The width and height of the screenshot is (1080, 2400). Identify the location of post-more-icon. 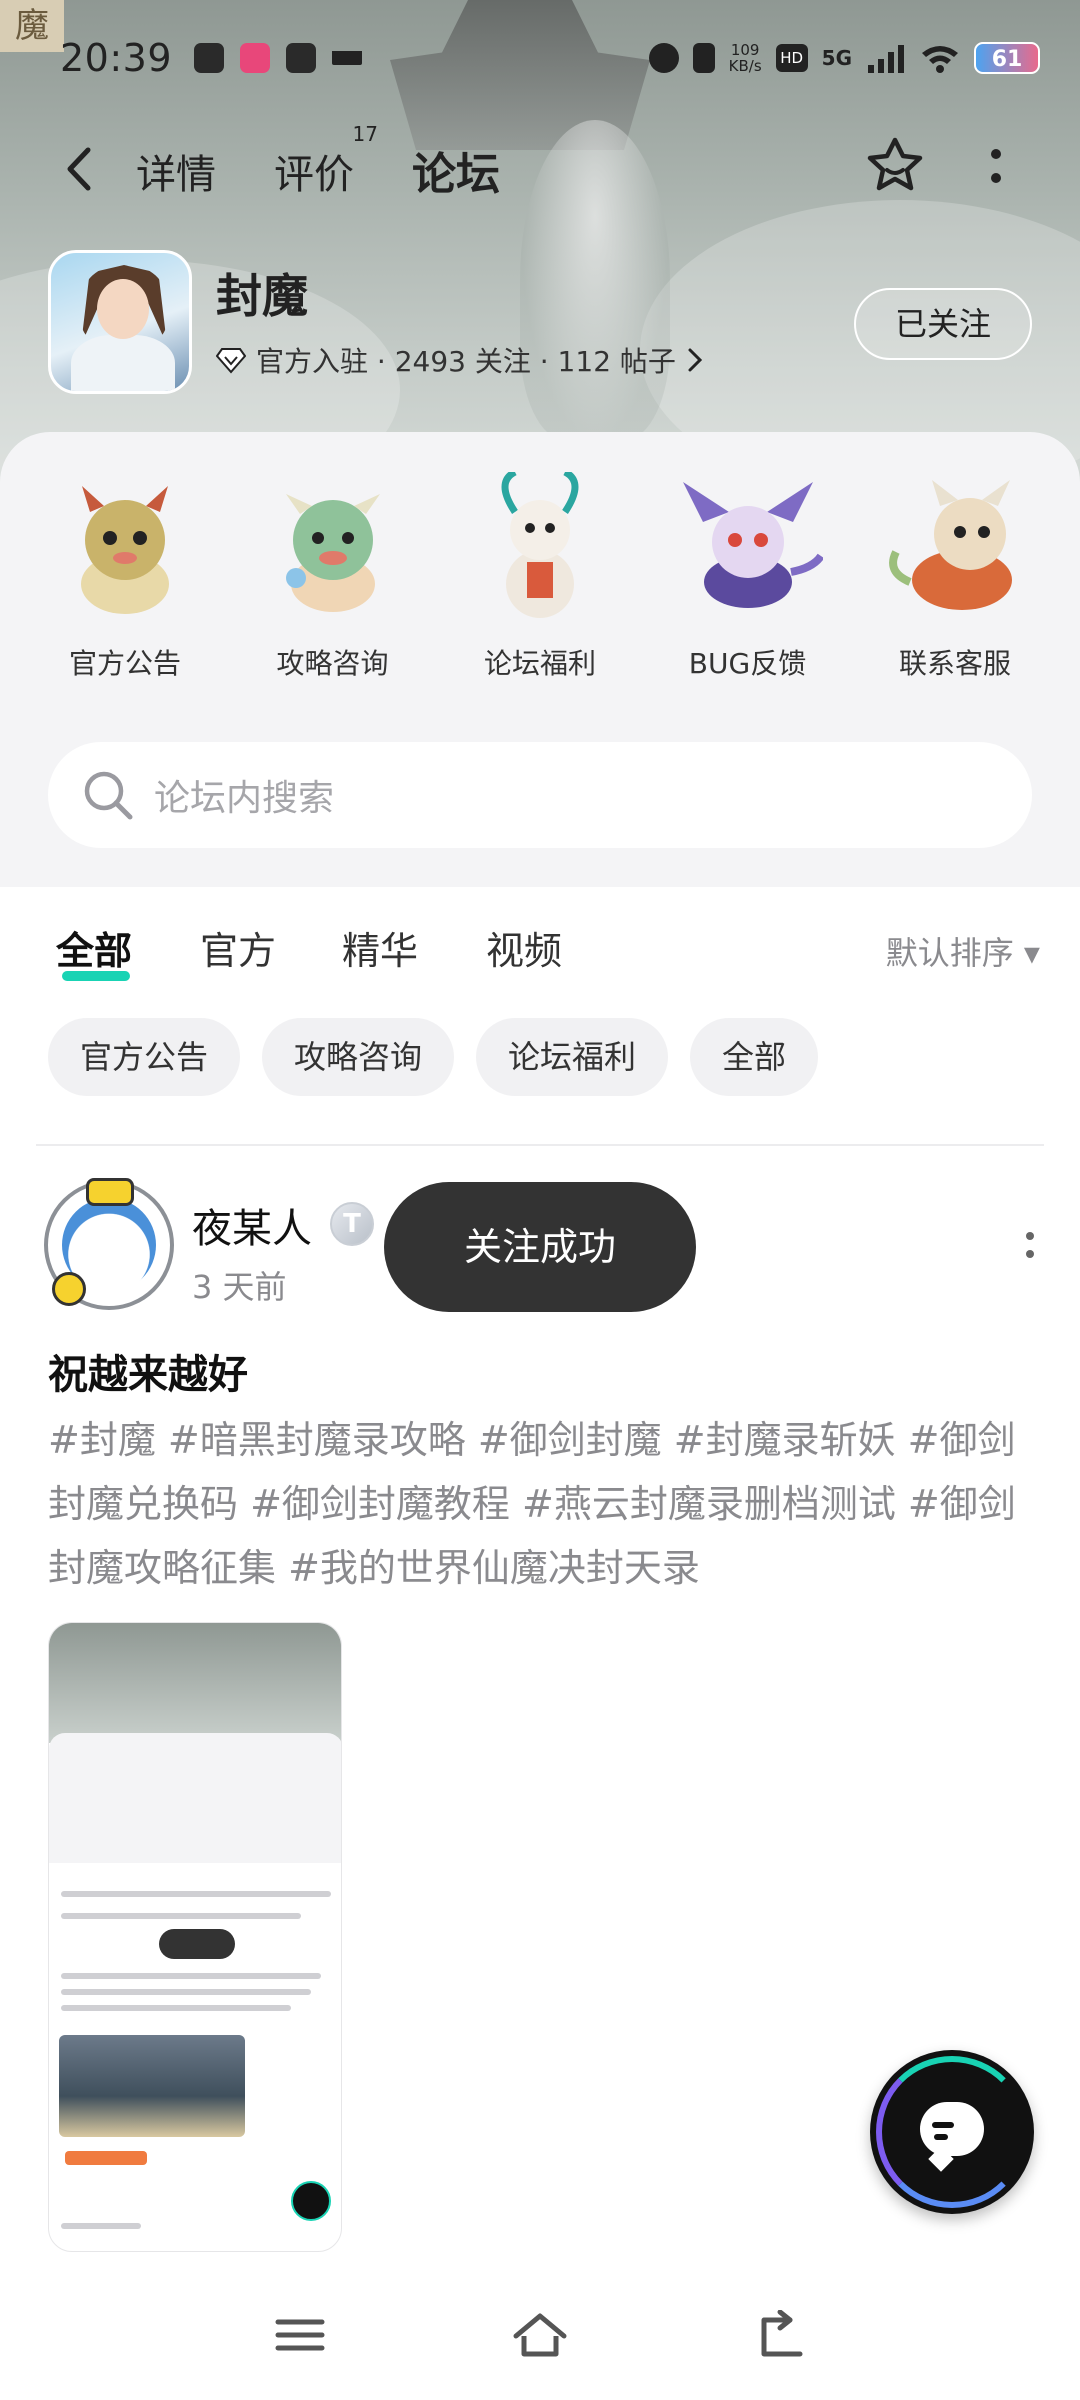
(1030, 1246).